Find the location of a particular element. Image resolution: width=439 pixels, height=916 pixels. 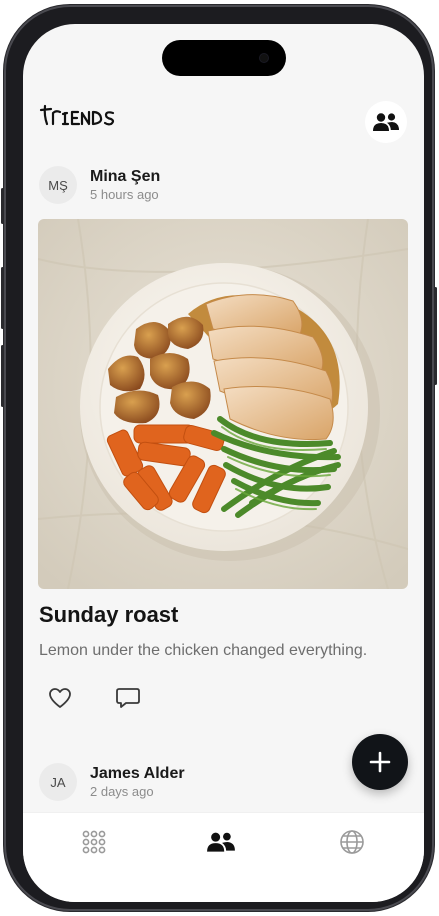

plus-icon is located at coordinates (380, 762).